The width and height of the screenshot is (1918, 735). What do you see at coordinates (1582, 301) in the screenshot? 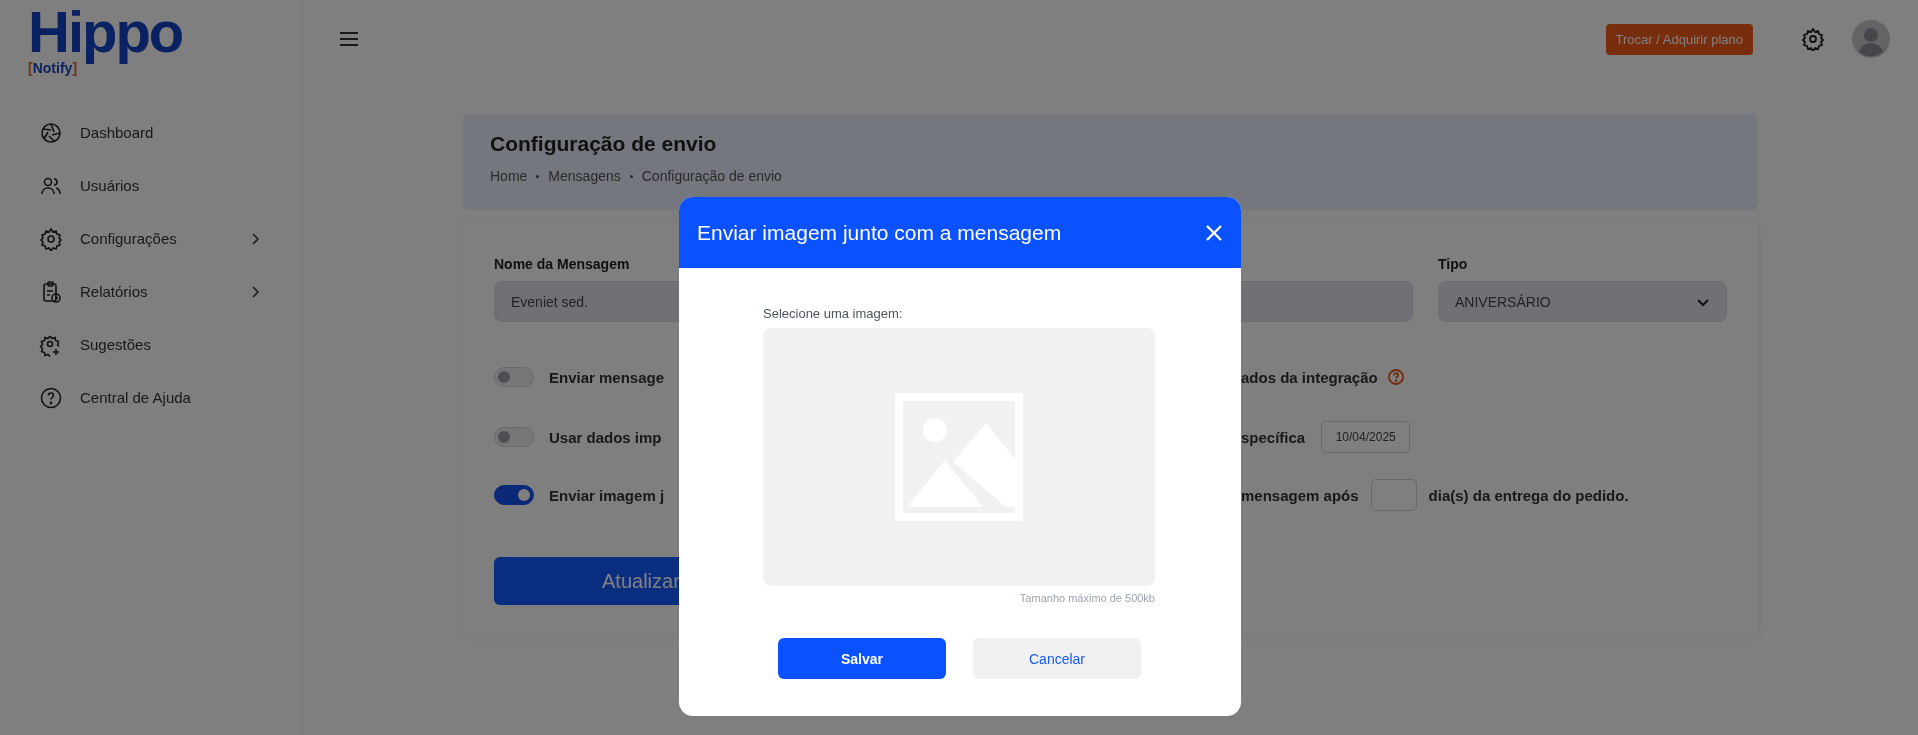
I see `select-field: ANIVERSÁRIO` at bounding box center [1582, 301].